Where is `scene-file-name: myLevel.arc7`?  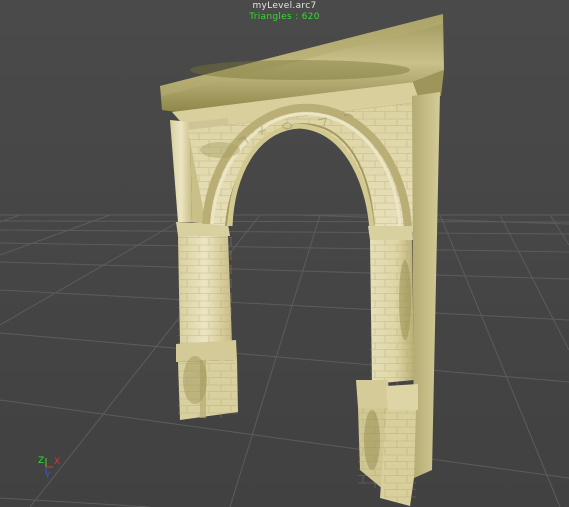
scene-file-name: myLevel.arc7 is located at coordinates (284, 6).